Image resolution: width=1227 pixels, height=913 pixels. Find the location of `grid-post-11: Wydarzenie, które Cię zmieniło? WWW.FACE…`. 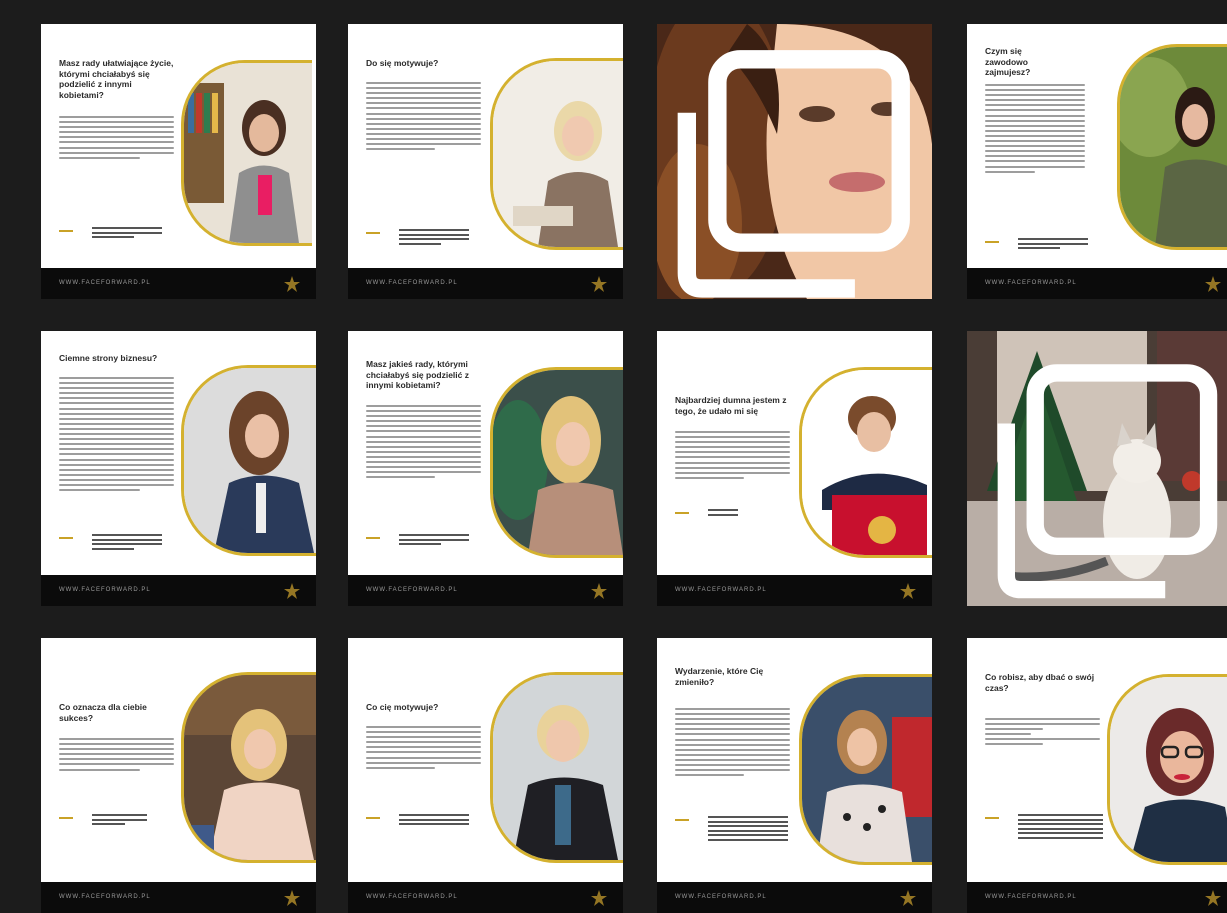

grid-post-11: Wydarzenie, które Cię zmieniło? WWW.FACE… is located at coordinates (794, 775).